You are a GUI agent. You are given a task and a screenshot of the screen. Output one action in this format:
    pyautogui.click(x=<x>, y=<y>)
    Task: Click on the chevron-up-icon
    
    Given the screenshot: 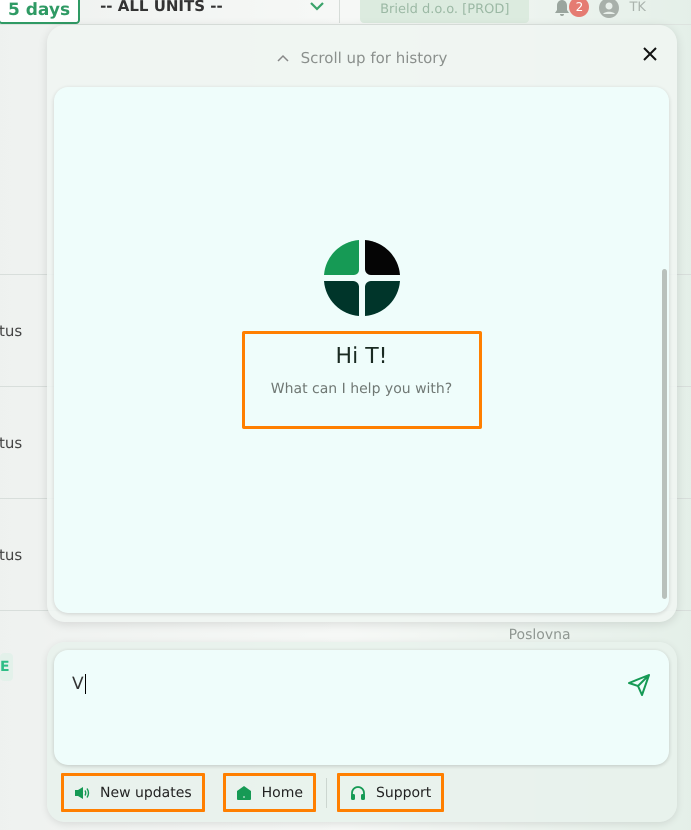 What is the action you would take?
    pyautogui.click(x=282, y=58)
    